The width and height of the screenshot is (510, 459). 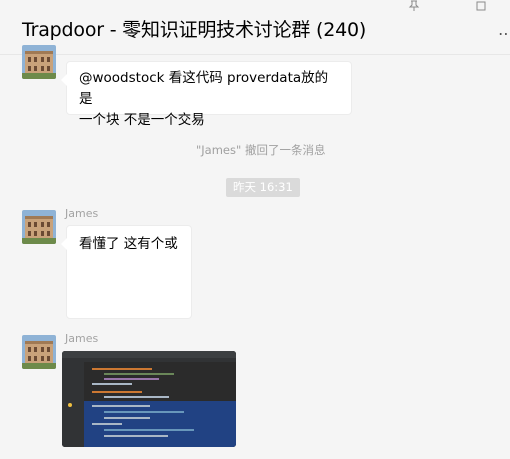 I want to click on message-bubble: 看懂了 这有个或, so click(x=126, y=272).